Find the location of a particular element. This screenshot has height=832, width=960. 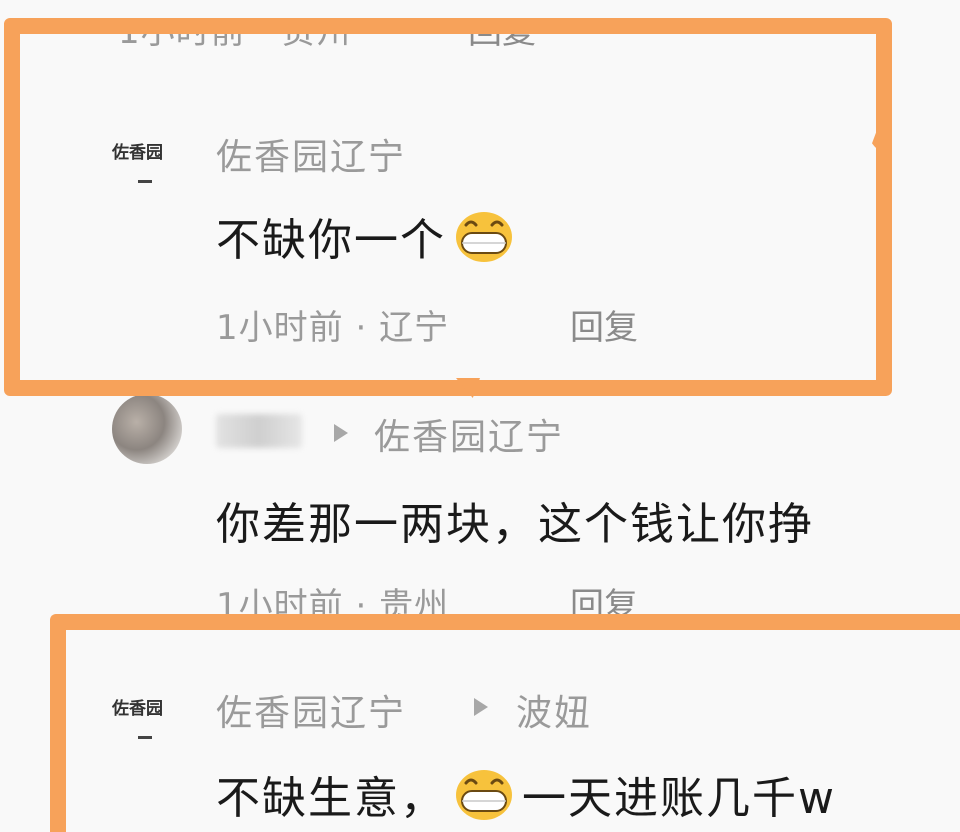

comment-3-reply-to: 波妞 is located at coordinates (554, 710).